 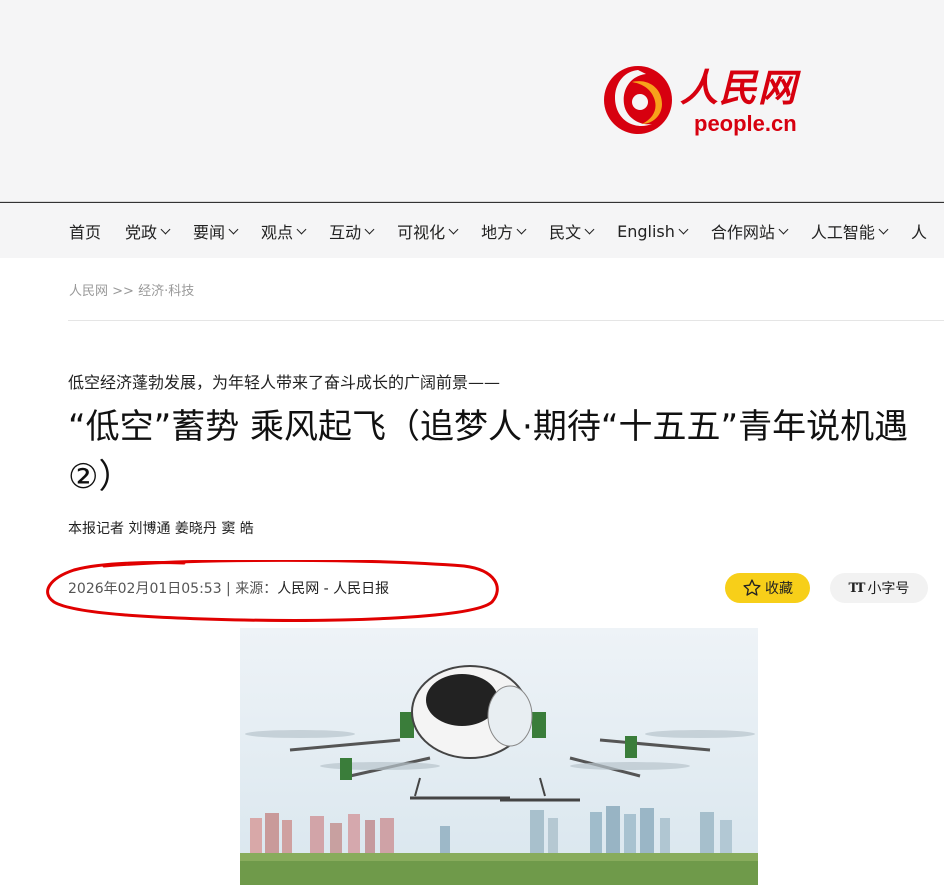 What do you see at coordinates (497, 232) in the screenshot?
I see `nav-item-label: 地方` at bounding box center [497, 232].